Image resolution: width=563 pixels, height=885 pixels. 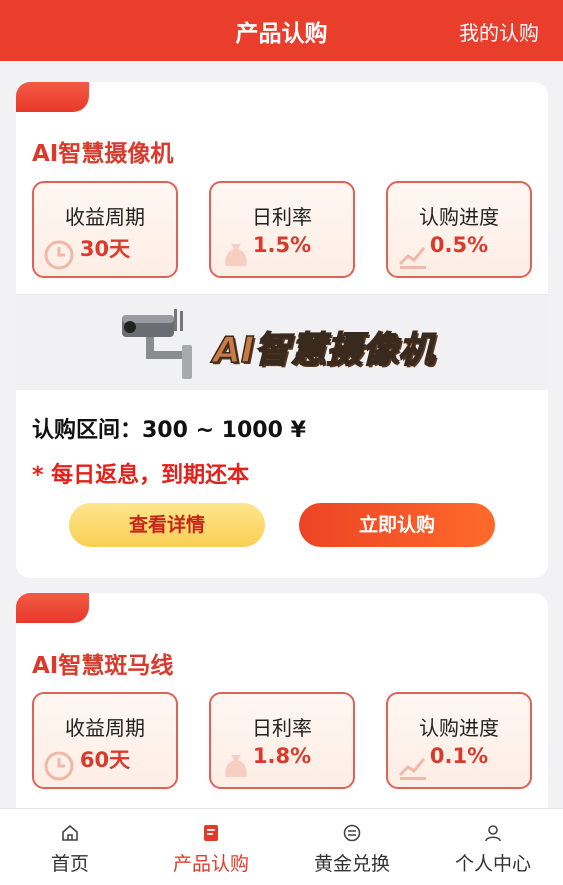 What do you see at coordinates (352, 833) in the screenshot?
I see `exchange-icon` at bounding box center [352, 833].